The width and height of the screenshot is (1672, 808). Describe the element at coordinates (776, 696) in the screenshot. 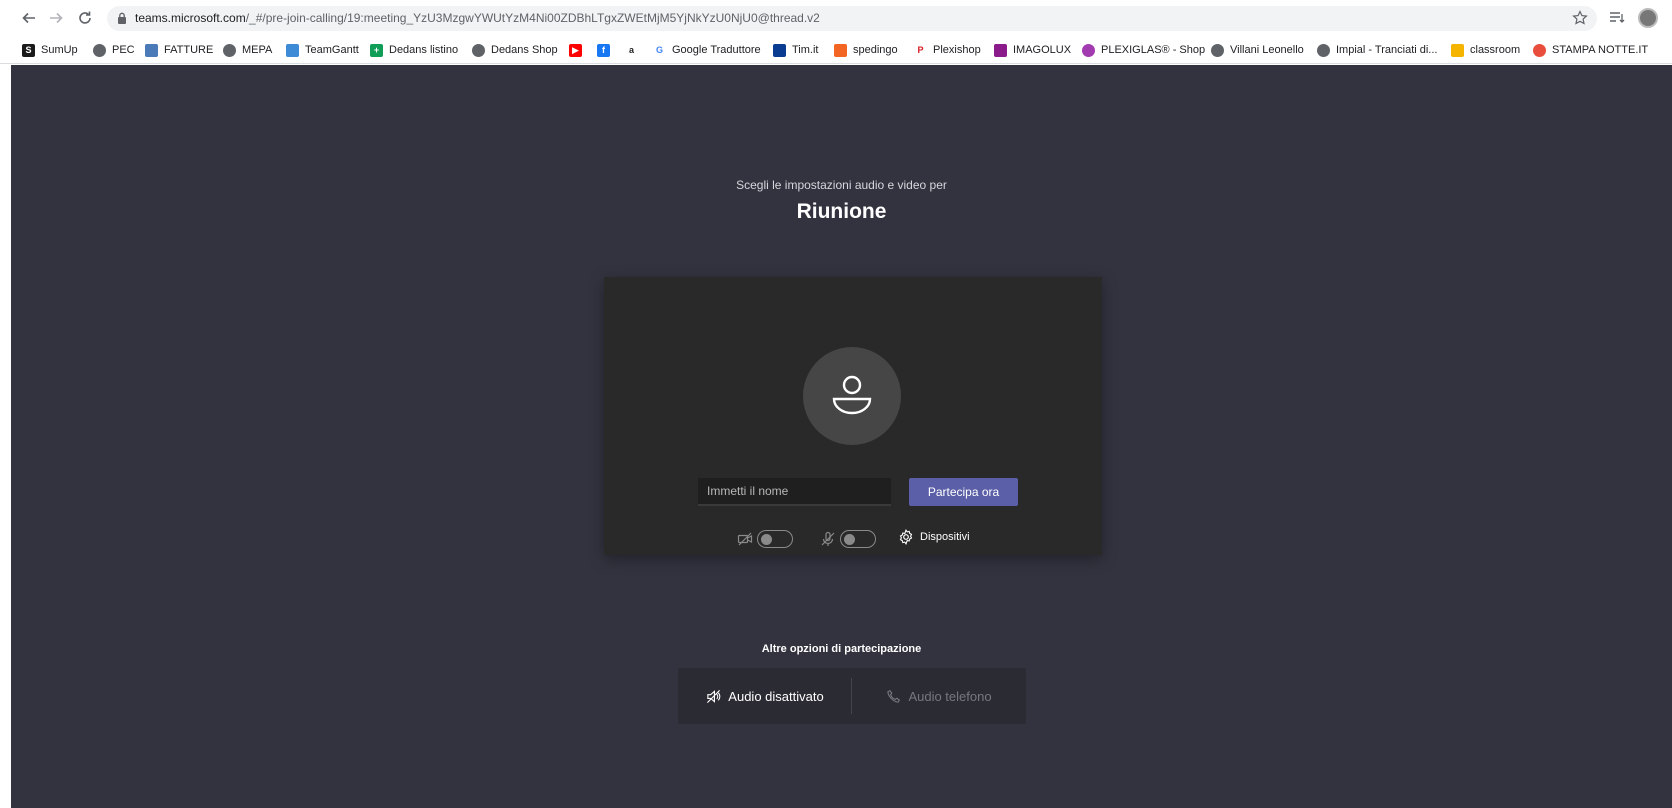

I see `audio-off-label: Audio disattivato` at that location.